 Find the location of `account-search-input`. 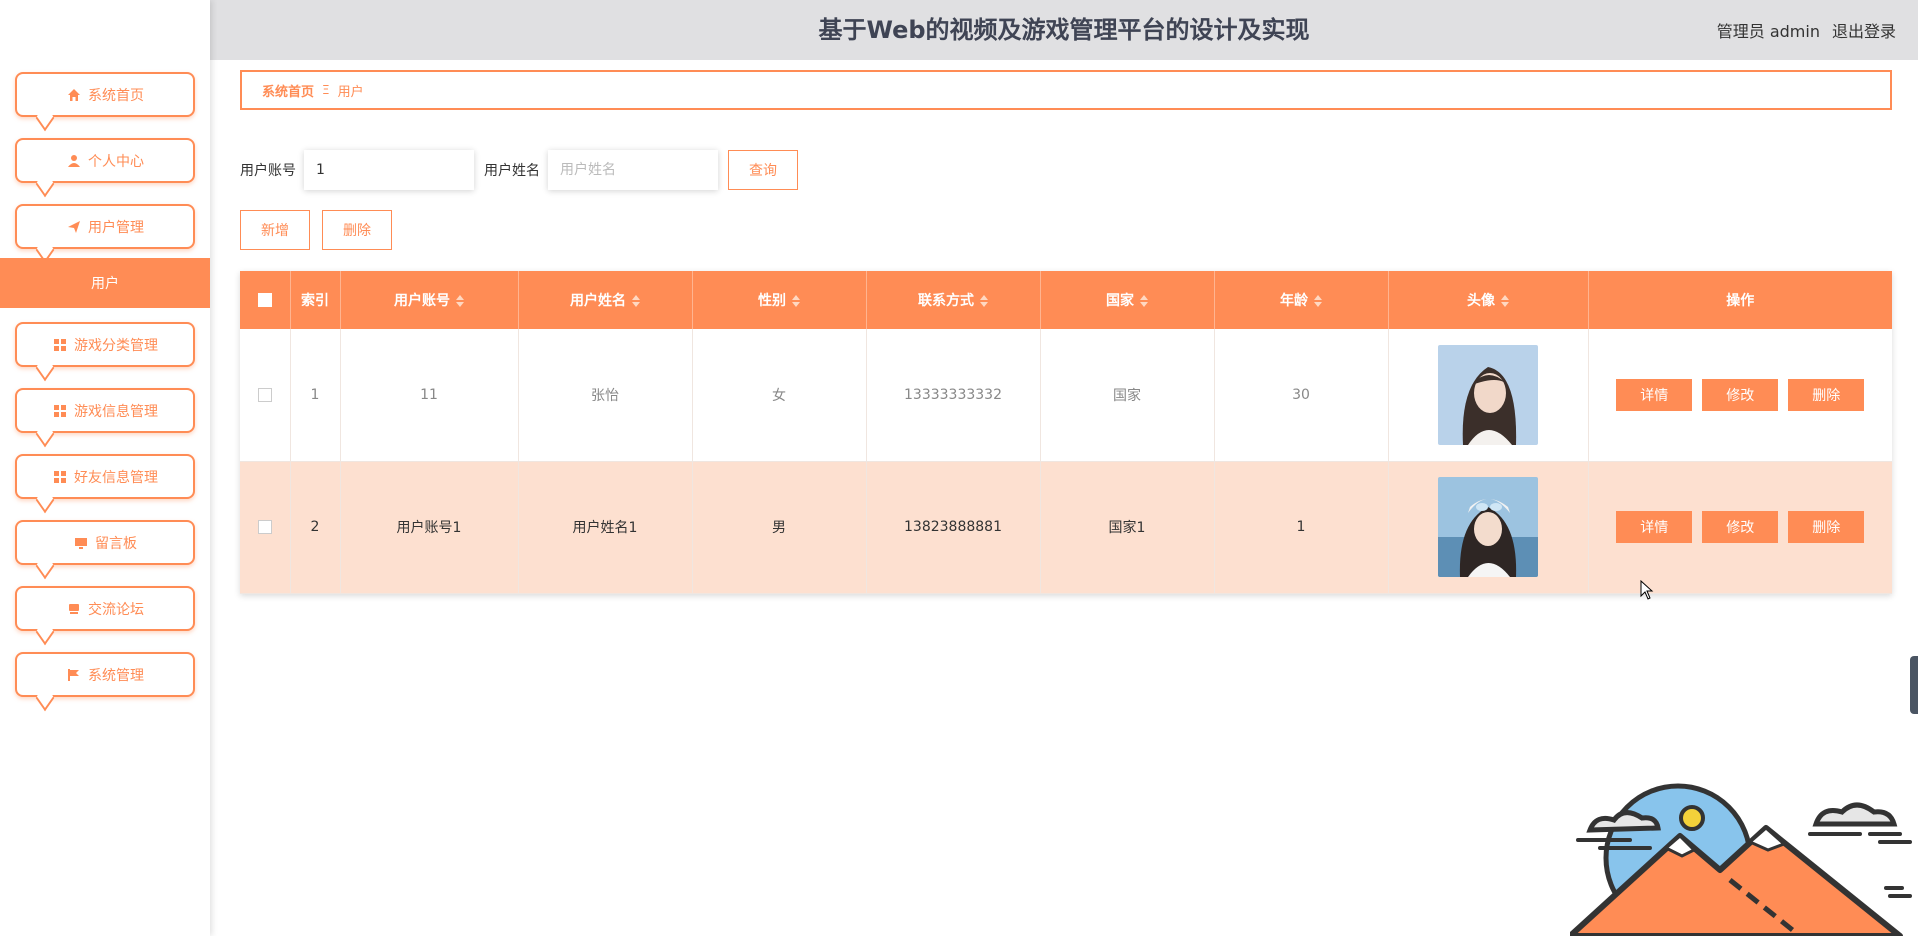

account-search-input is located at coordinates (389, 170).